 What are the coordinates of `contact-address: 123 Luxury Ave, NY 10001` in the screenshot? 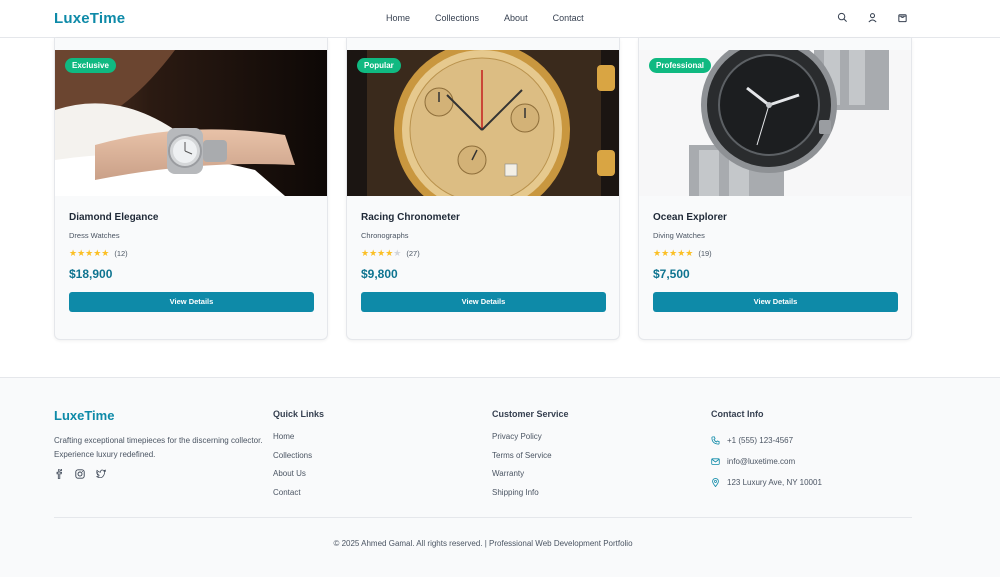 It's located at (766, 482).